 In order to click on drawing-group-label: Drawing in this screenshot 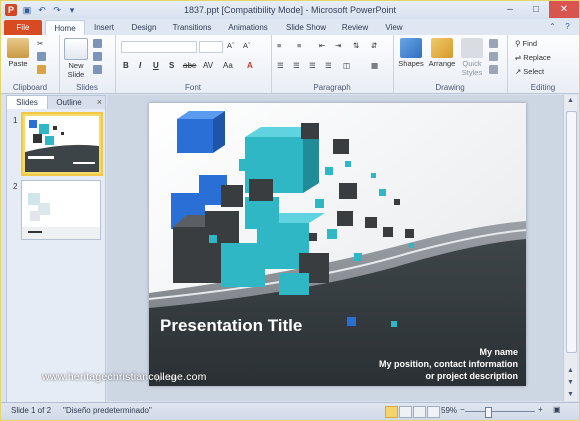, I will do `click(450, 87)`.